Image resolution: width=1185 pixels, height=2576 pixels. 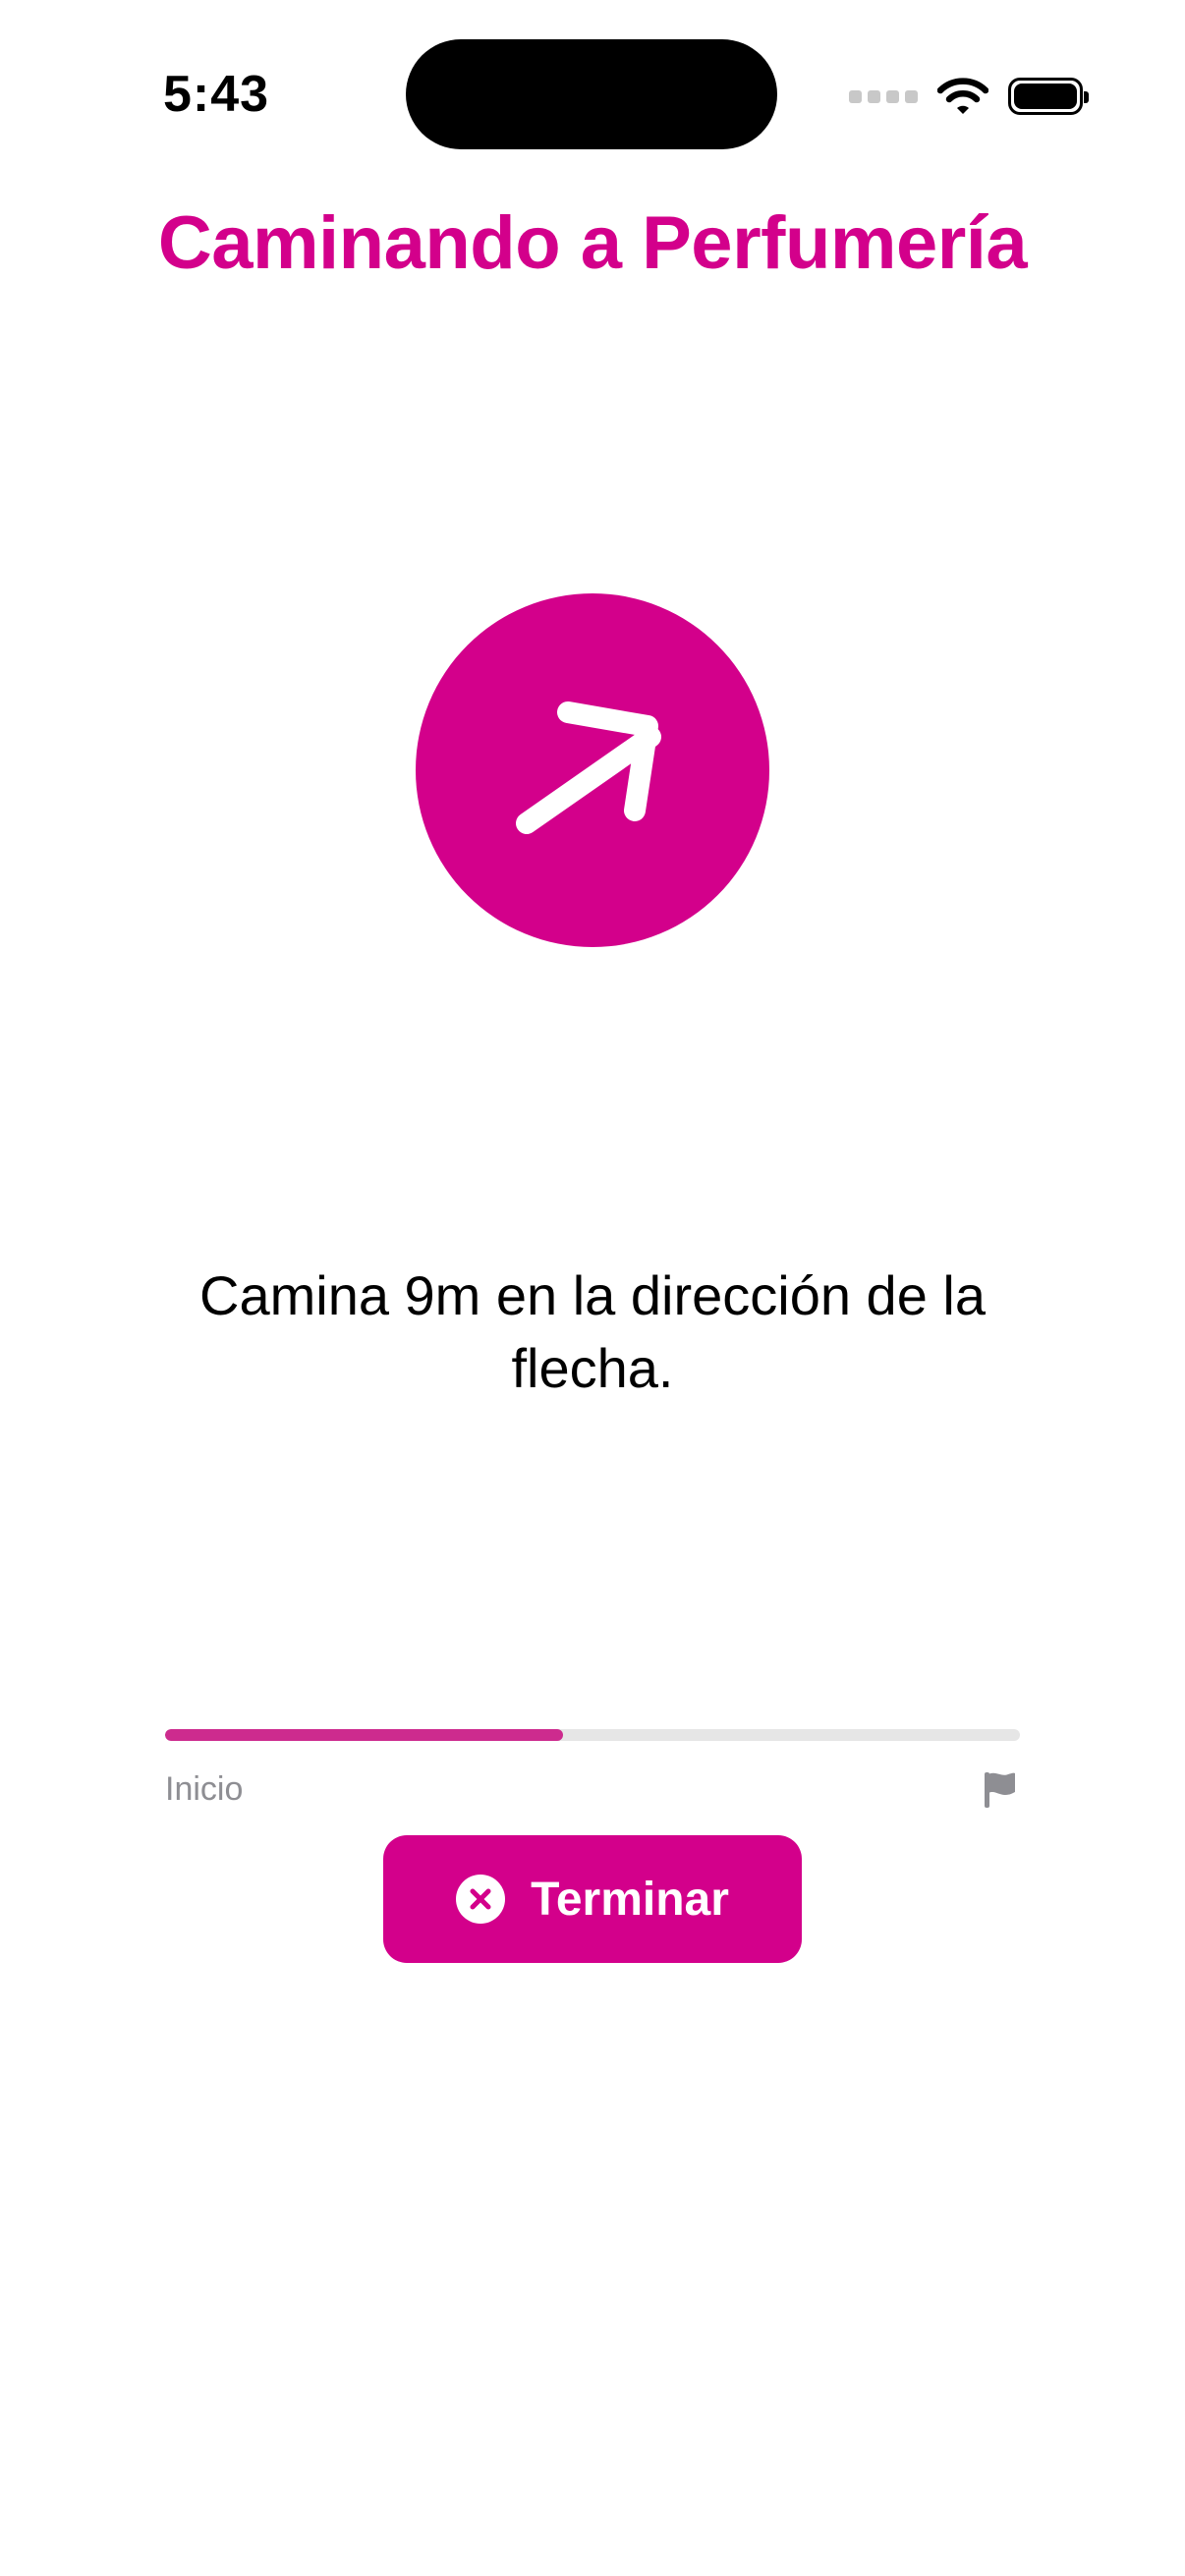 I want to click on battery-icon, so click(x=1049, y=96).